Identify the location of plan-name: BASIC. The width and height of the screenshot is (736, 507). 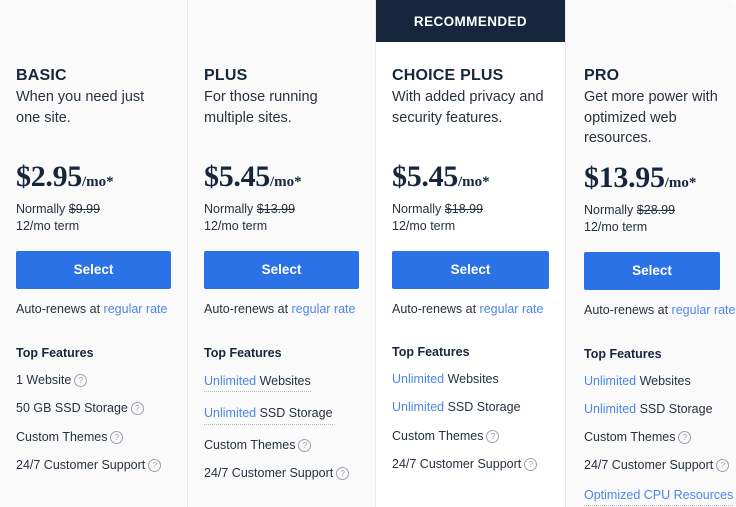
(41, 75).